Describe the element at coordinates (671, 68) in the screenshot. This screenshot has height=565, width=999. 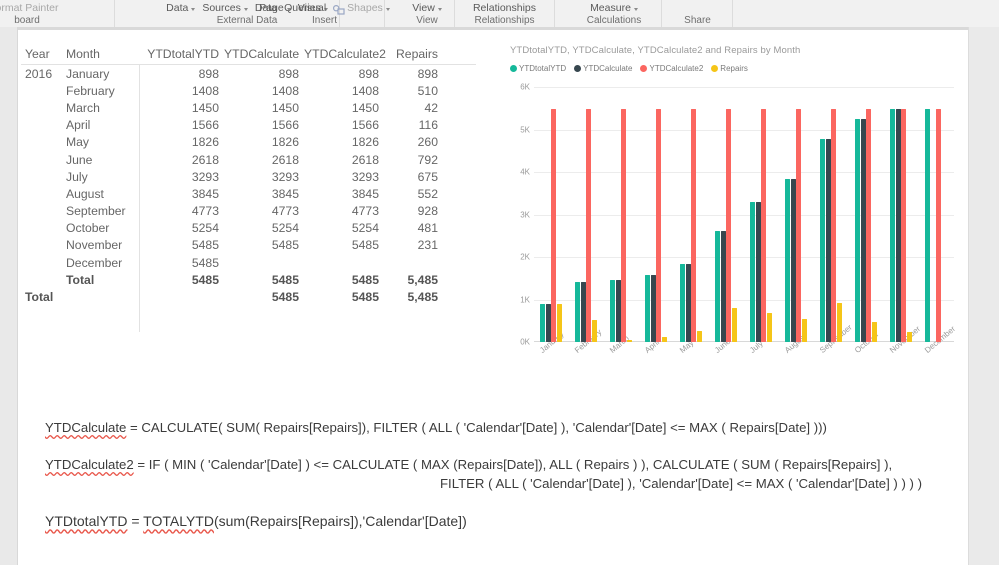
I see `legend-item-ytdcalculate2: YTDCalculate2` at that location.